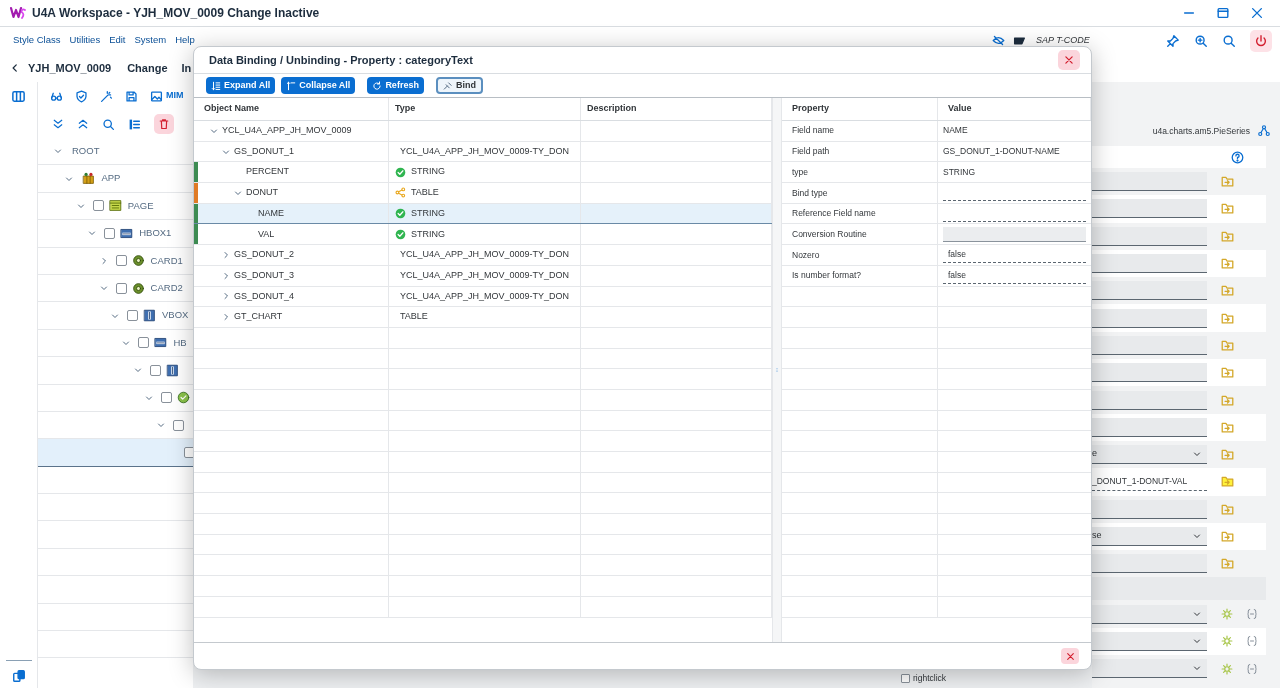  I want to click on image-button: MIM, so click(167, 96).